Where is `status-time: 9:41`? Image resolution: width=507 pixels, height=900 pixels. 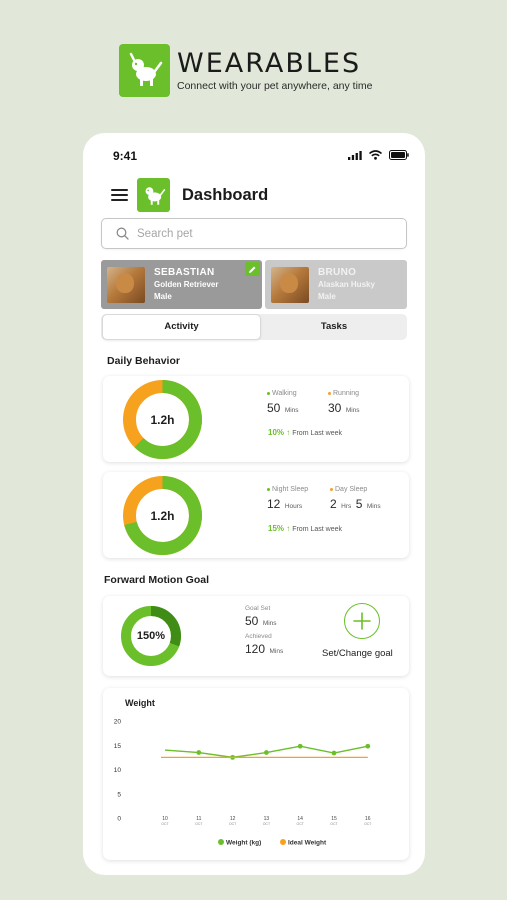
status-time: 9:41 is located at coordinates (125, 156).